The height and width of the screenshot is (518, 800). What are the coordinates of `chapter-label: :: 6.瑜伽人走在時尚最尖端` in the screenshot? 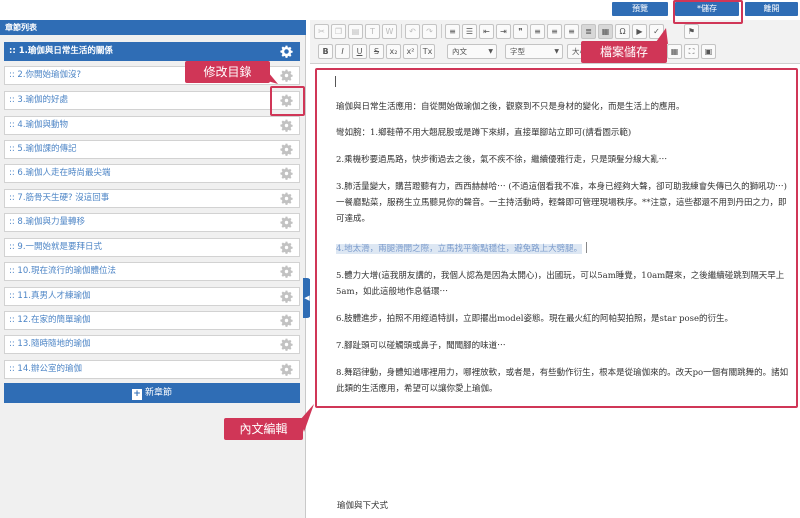 It's located at (60, 173).